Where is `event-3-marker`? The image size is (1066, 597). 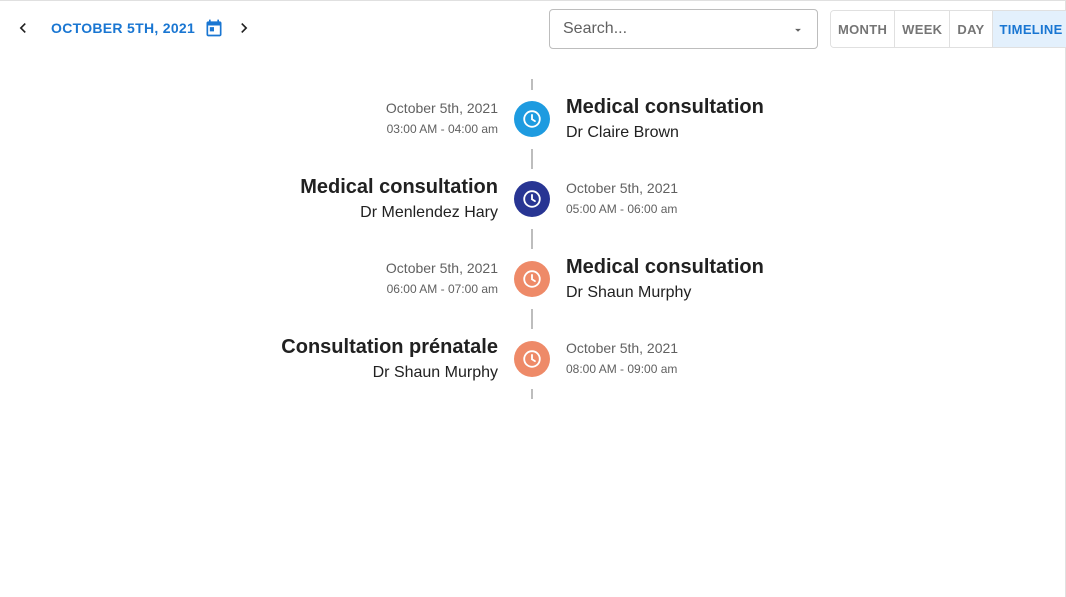
event-3-marker is located at coordinates (532, 279).